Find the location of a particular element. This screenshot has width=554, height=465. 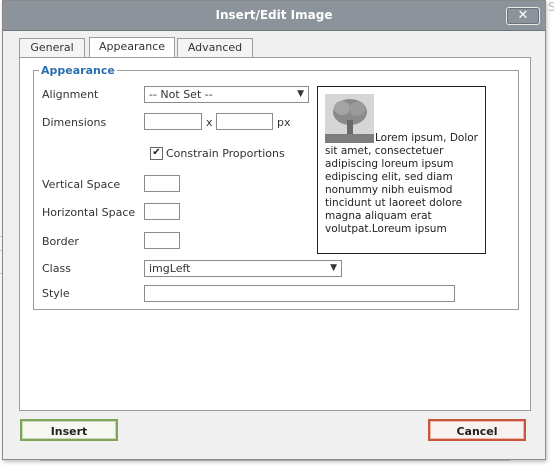

class-label: Class is located at coordinates (56, 268).